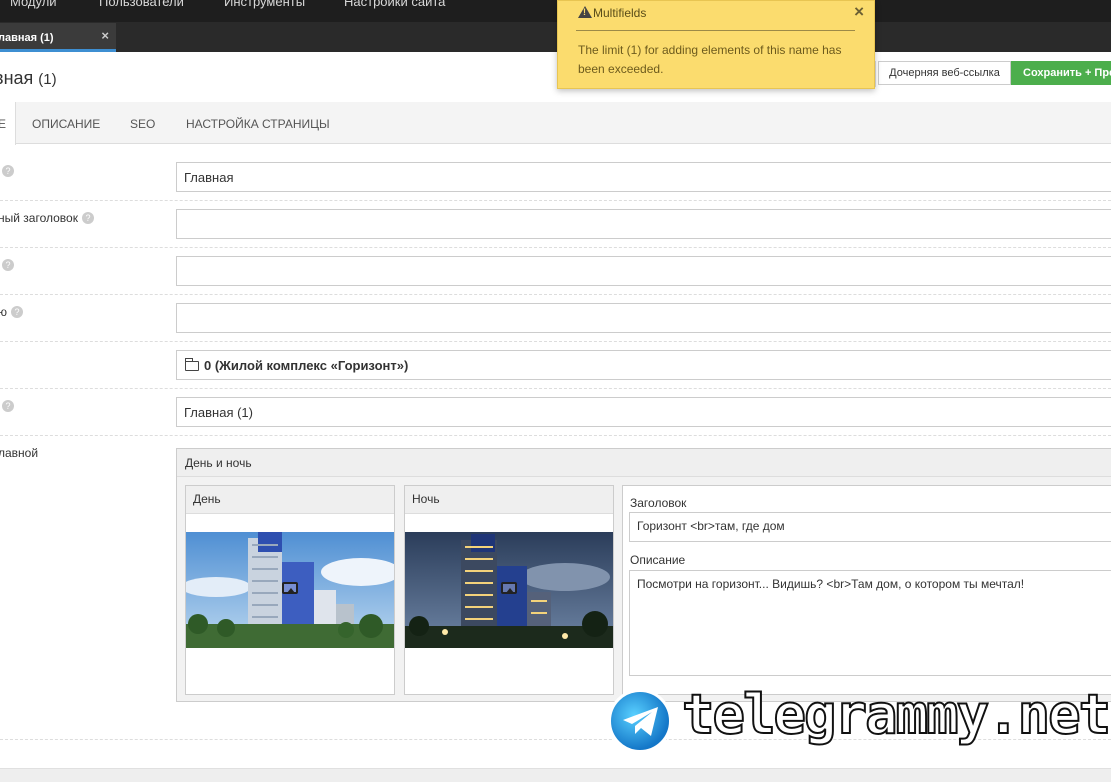  Describe the element at coordinates (555, 775) in the screenshot. I see `bottom-band` at that location.